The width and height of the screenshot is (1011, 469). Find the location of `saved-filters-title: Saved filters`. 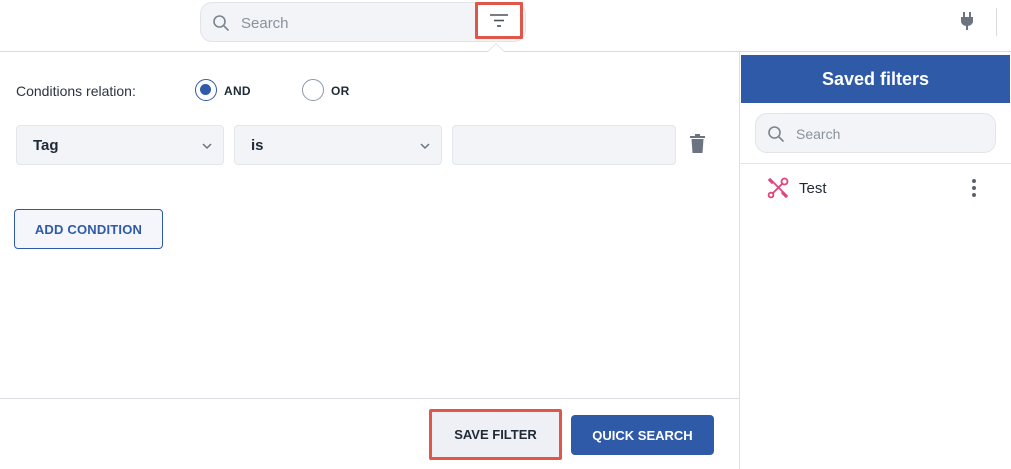

saved-filters-title: Saved filters is located at coordinates (875, 79).